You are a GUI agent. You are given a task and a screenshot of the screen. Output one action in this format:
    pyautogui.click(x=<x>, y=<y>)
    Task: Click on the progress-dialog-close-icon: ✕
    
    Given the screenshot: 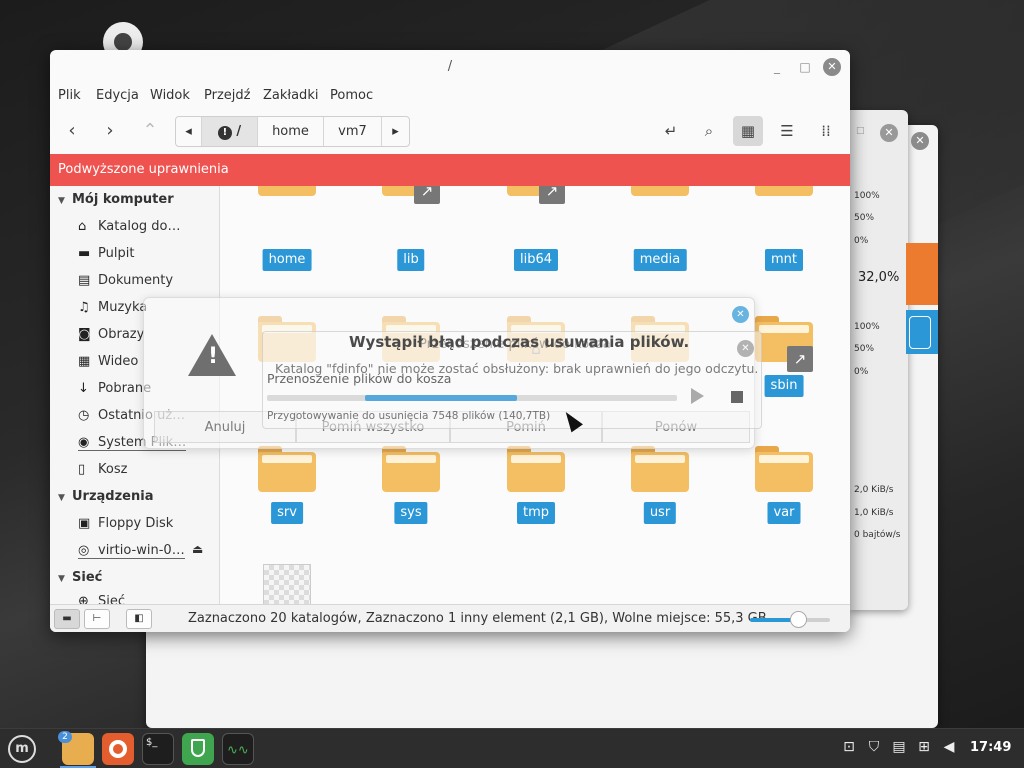 What is the action you would take?
    pyautogui.click(x=745, y=348)
    